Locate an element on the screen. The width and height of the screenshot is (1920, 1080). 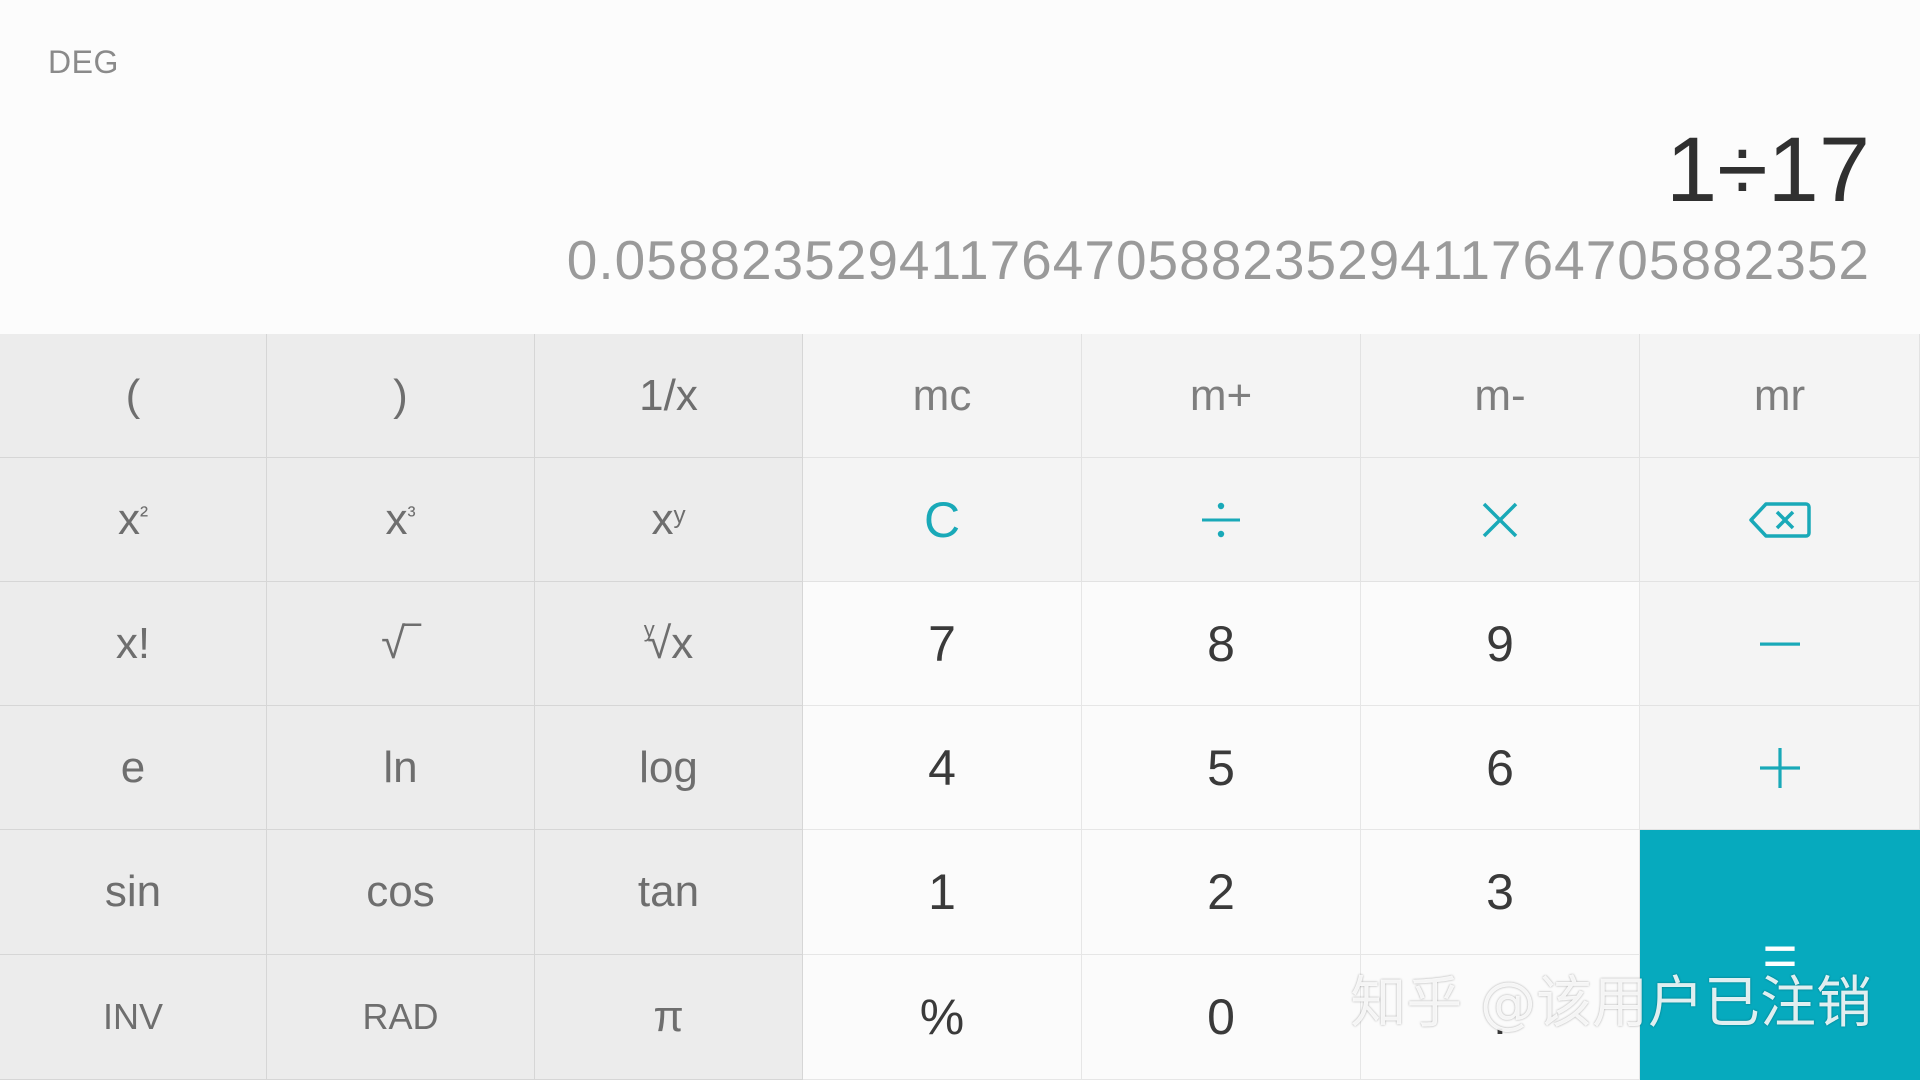
minus-button is located at coordinates (1780, 644).